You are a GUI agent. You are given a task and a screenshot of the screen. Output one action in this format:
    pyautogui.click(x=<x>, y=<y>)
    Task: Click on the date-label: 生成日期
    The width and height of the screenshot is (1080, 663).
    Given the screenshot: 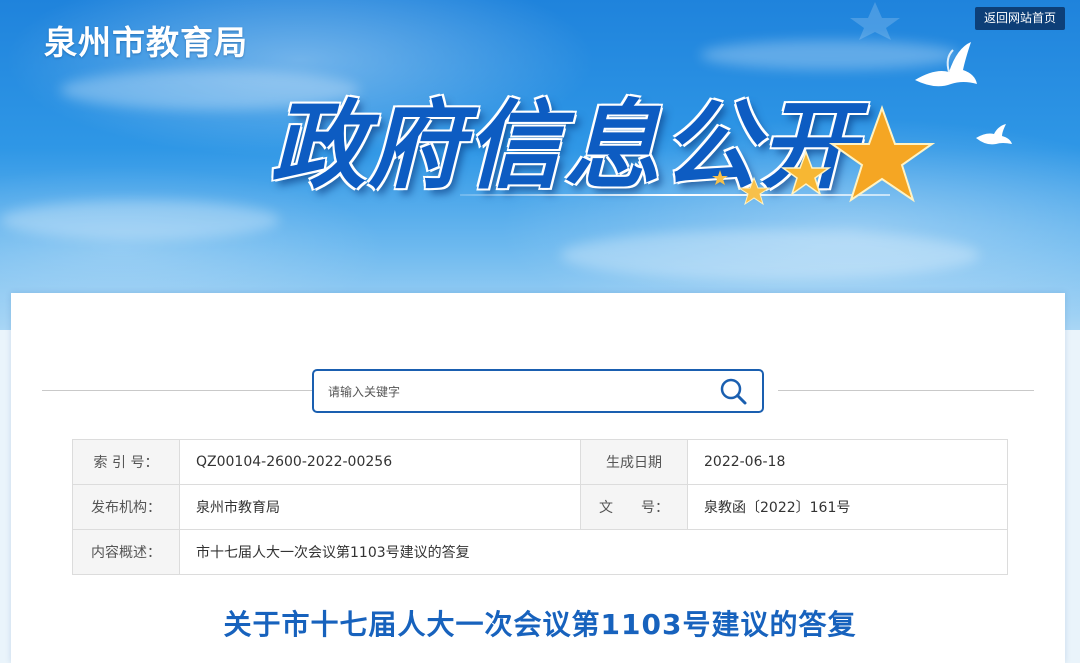 What is the action you would take?
    pyautogui.click(x=634, y=462)
    